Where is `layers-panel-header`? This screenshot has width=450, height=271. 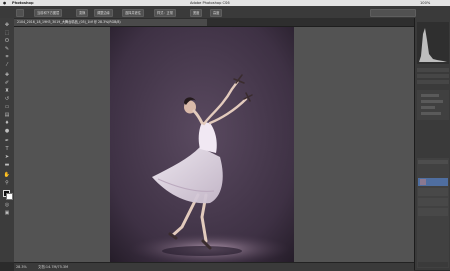
layers-panel-header is located at coordinates (433, 162).